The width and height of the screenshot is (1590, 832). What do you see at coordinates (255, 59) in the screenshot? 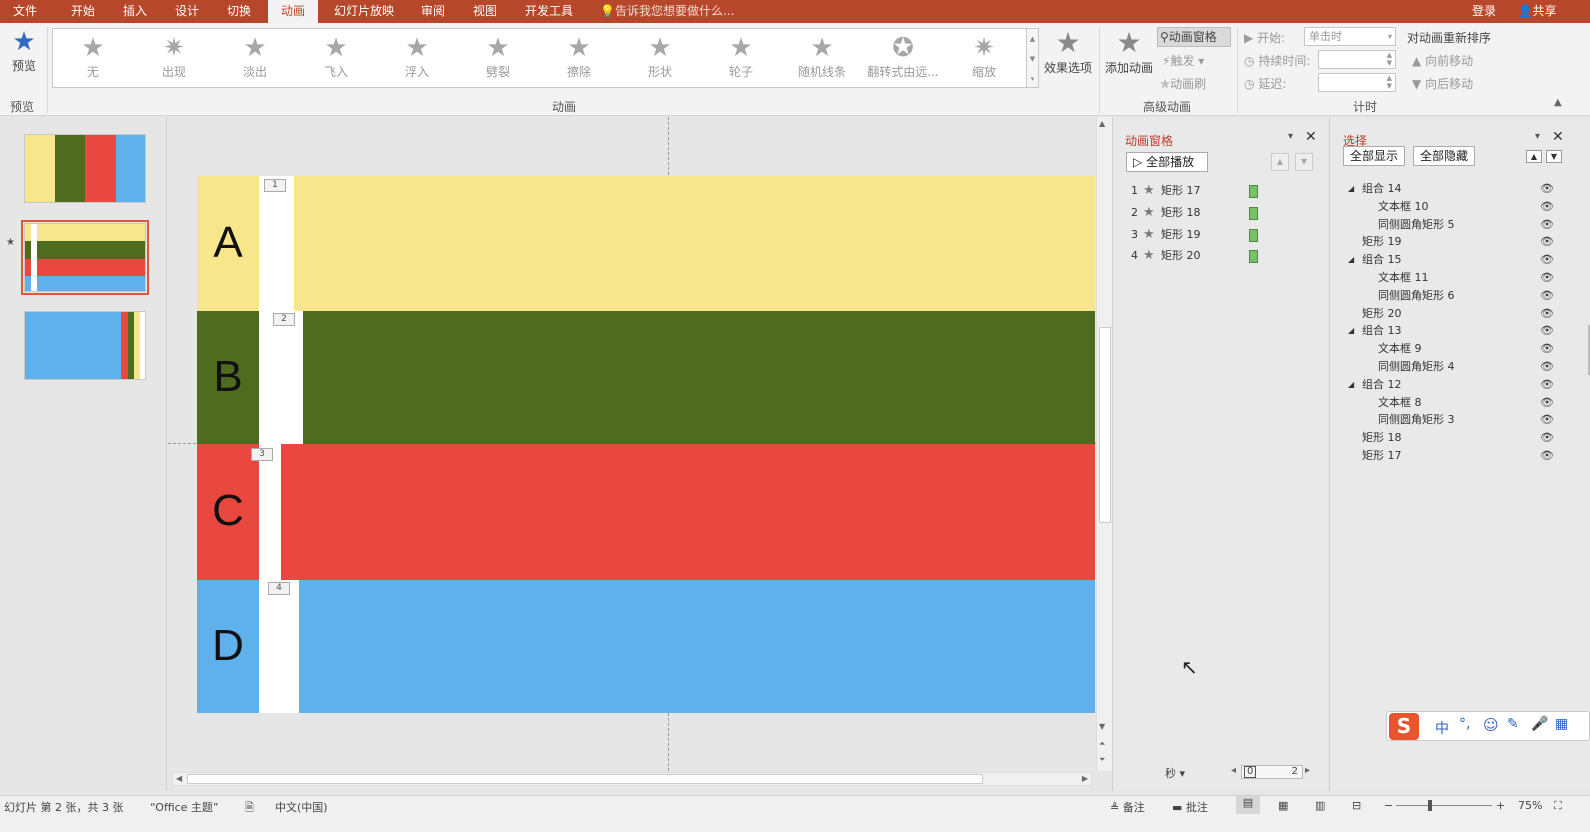
I see `gallery-item-fade: ★ 淡出` at bounding box center [255, 59].